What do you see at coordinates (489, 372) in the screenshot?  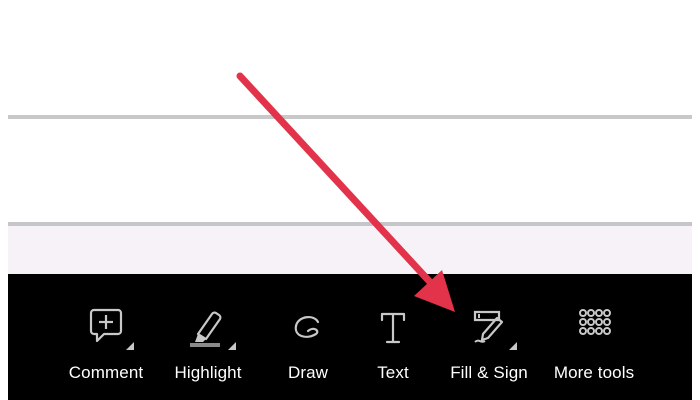 I see `fill-sign-tool-label: Fill & Sign` at bounding box center [489, 372].